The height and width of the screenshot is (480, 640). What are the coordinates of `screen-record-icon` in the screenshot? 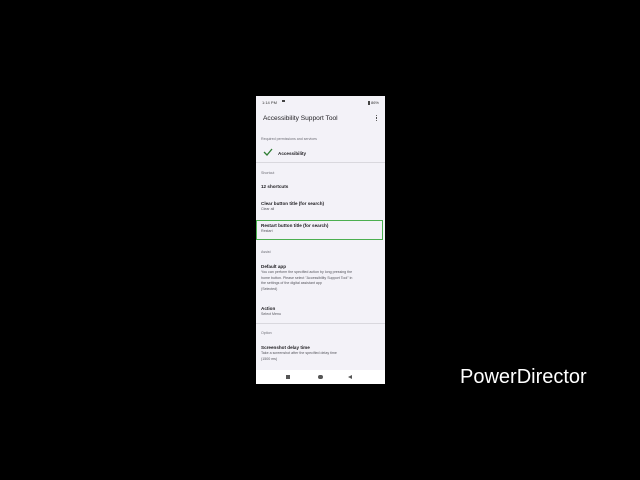 It's located at (283, 101).